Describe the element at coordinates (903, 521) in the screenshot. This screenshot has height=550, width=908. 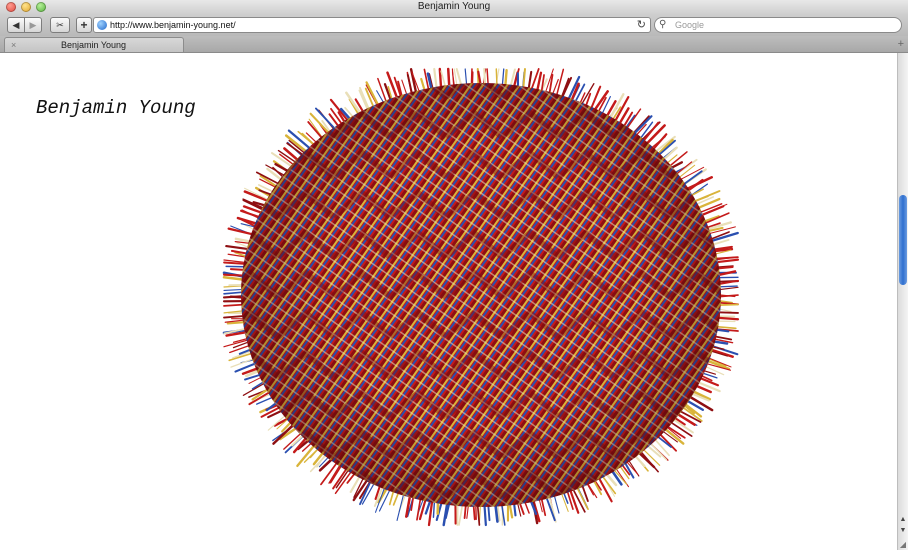
I see `scroll-up-arrow-icon: ▲` at that location.